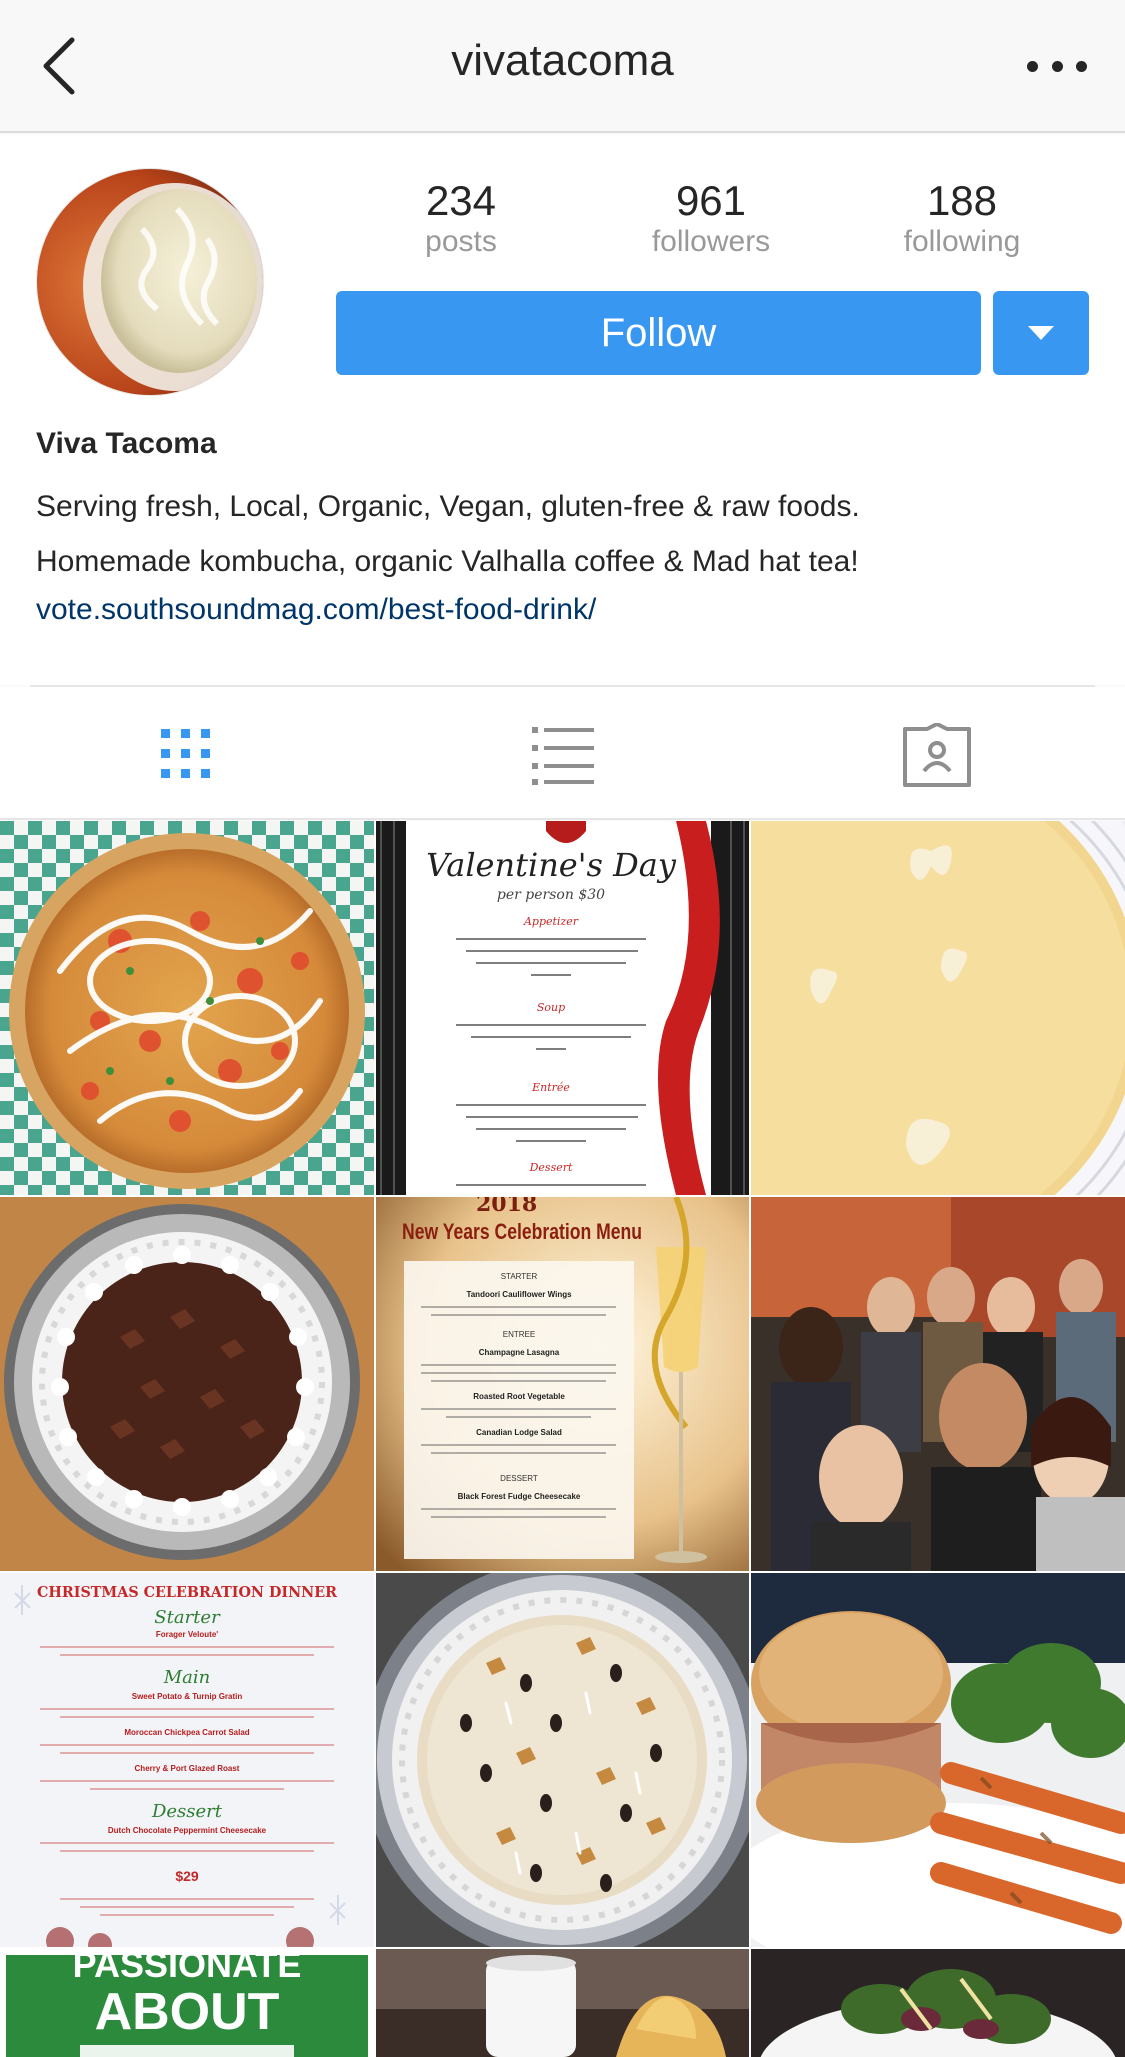  Describe the element at coordinates (519, 1276) in the screenshot. I see `menu-section: STARTER` at that location.